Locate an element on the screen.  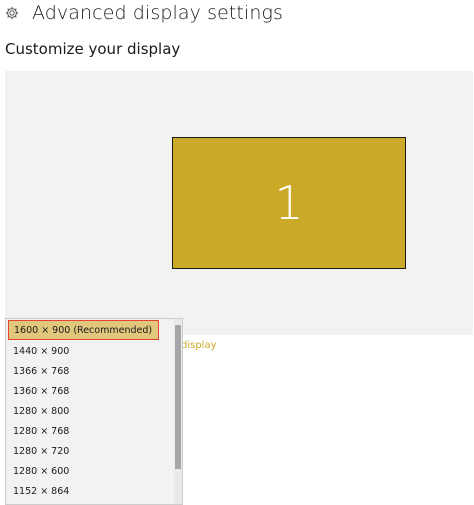
resolution-option: 1280 × 600 is located at coordinates (90, 472).